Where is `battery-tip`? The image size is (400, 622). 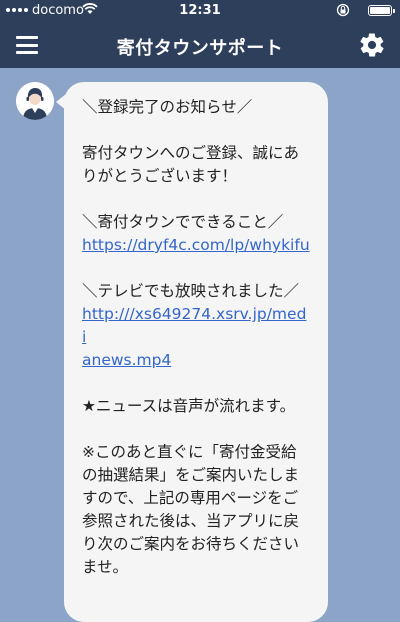 battery-tip is located at coordinates (394, 11).